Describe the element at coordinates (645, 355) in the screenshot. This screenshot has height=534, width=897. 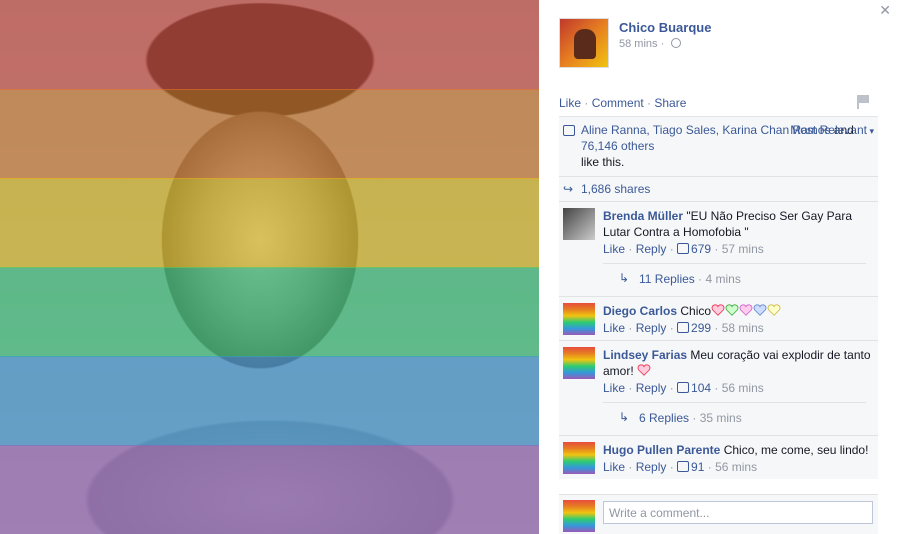
I see `commenter-name: Lindsey Farias` at that location.